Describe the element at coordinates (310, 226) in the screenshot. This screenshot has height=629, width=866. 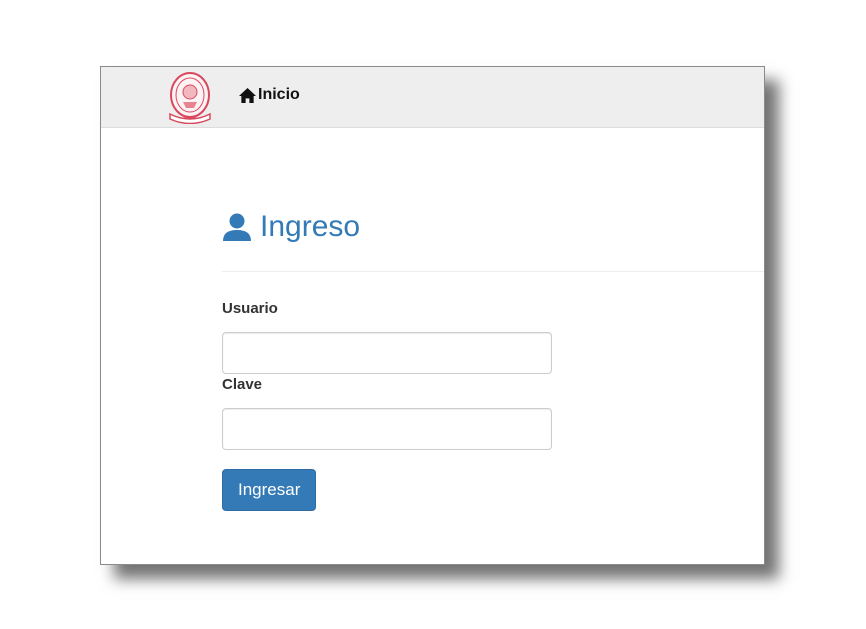
I see `page-title-text: Ingreso` at that location.